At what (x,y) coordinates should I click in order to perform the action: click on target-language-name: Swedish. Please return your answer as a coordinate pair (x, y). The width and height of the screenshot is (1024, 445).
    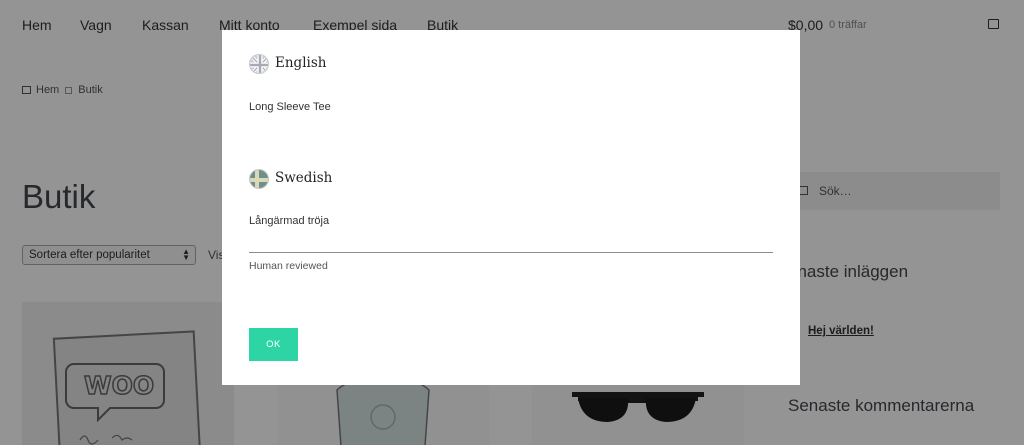
    Looking at the image, I should click on (304, 178).